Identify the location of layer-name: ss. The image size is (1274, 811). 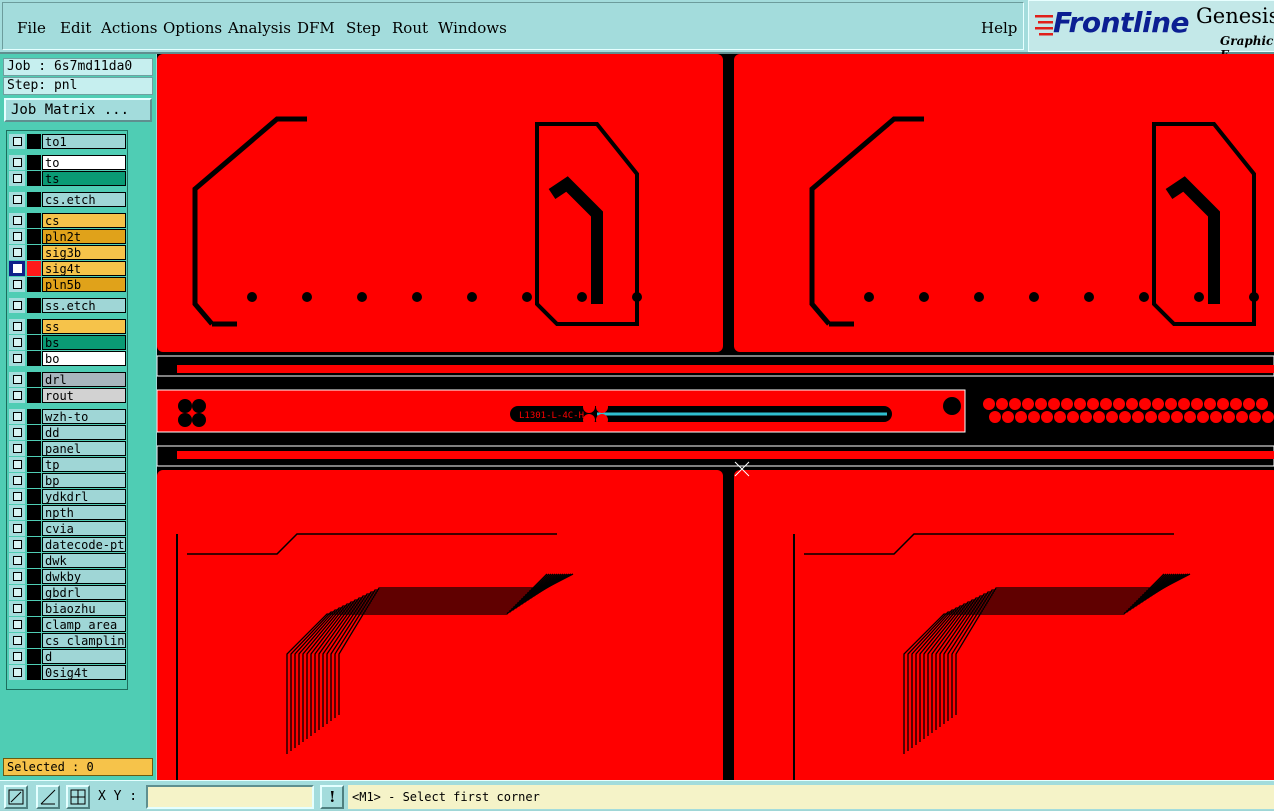
(84, 326).